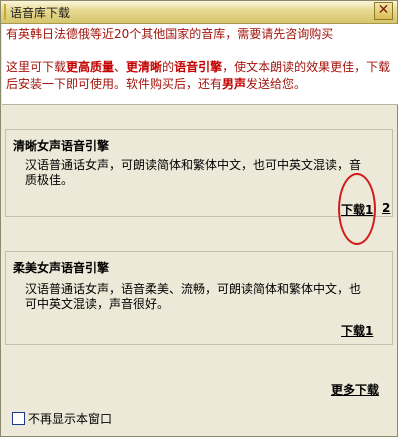 Image resolution: width=398 pixels, height=437 pixels. I want to click on notice-text: 发送给您。, so click(276, 84).